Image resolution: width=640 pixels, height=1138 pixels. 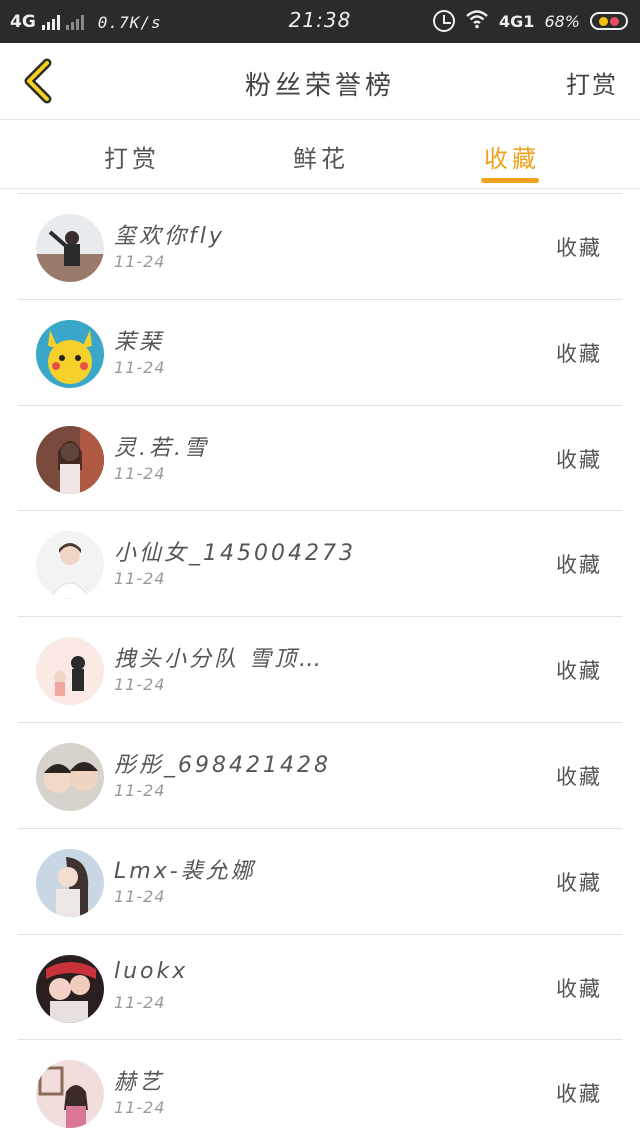 What do you see at coordinates (139, 342) in the screenshot?
I see `user-name: 茉琹` at bounding box center [139, 342].